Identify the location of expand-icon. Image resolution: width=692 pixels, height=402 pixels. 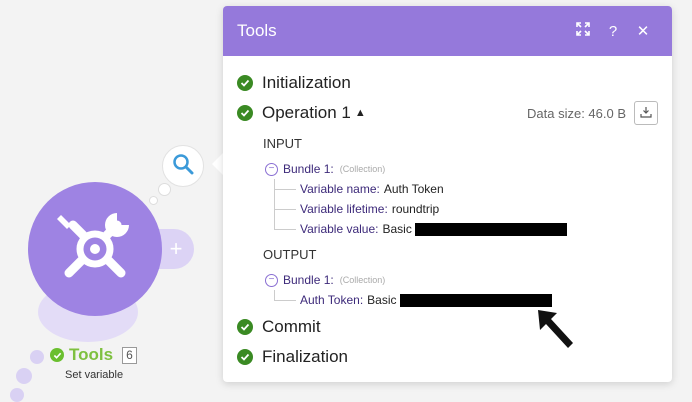
(583, 31).